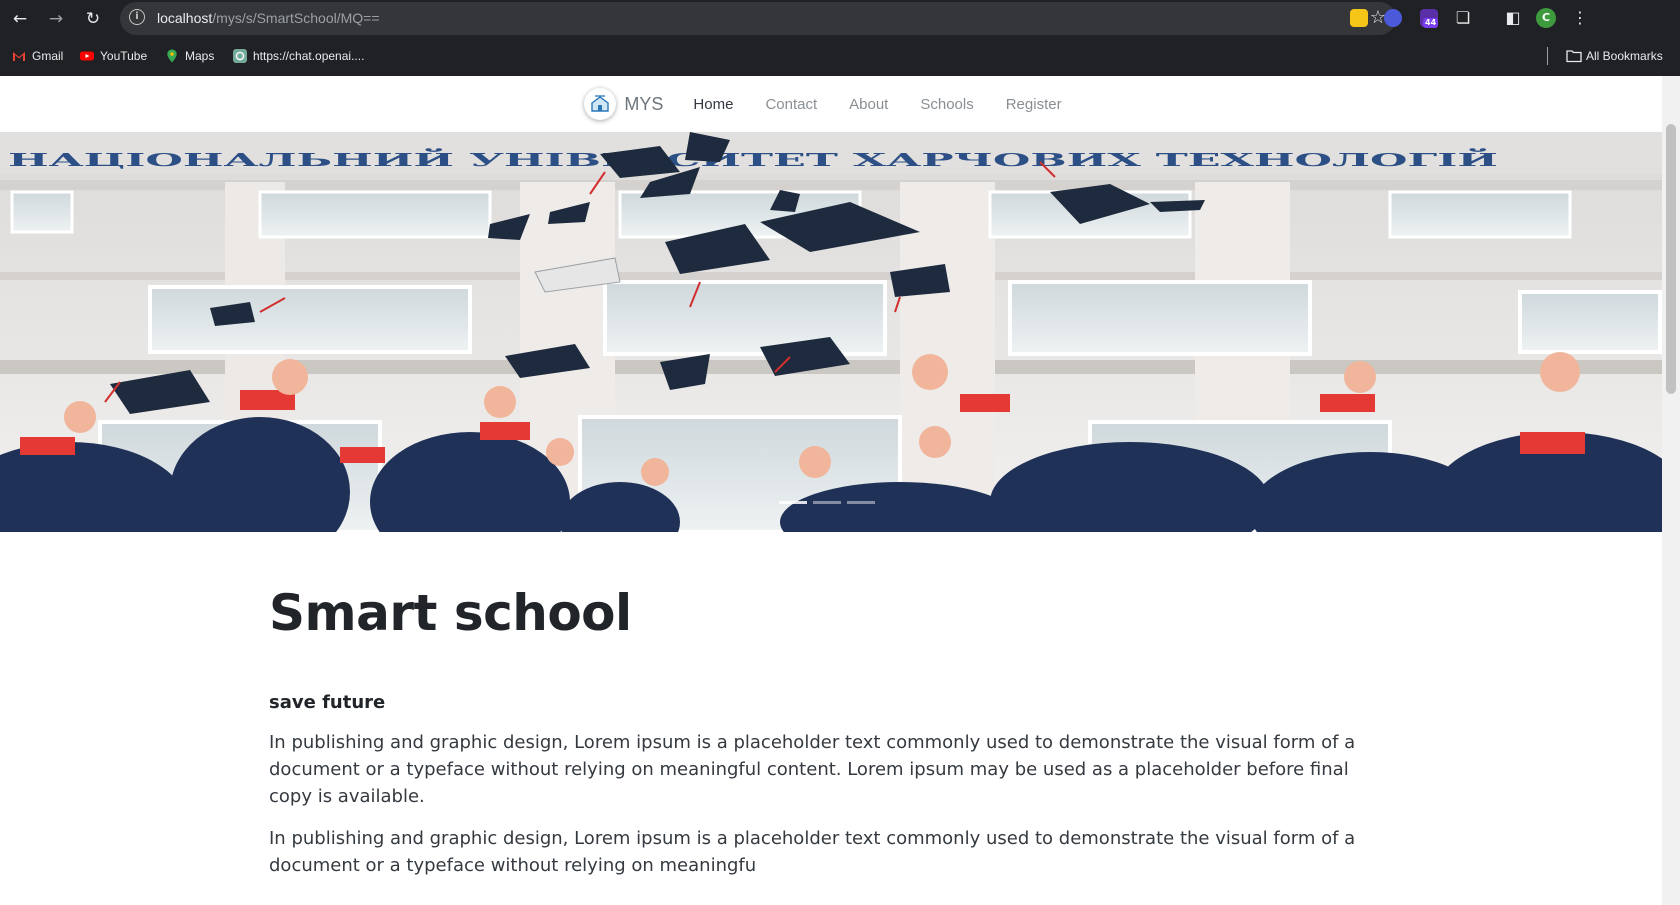  Describe the element at coordinates (1359, 18) in the screenshot. I see `extension-keep-icon` at that location.